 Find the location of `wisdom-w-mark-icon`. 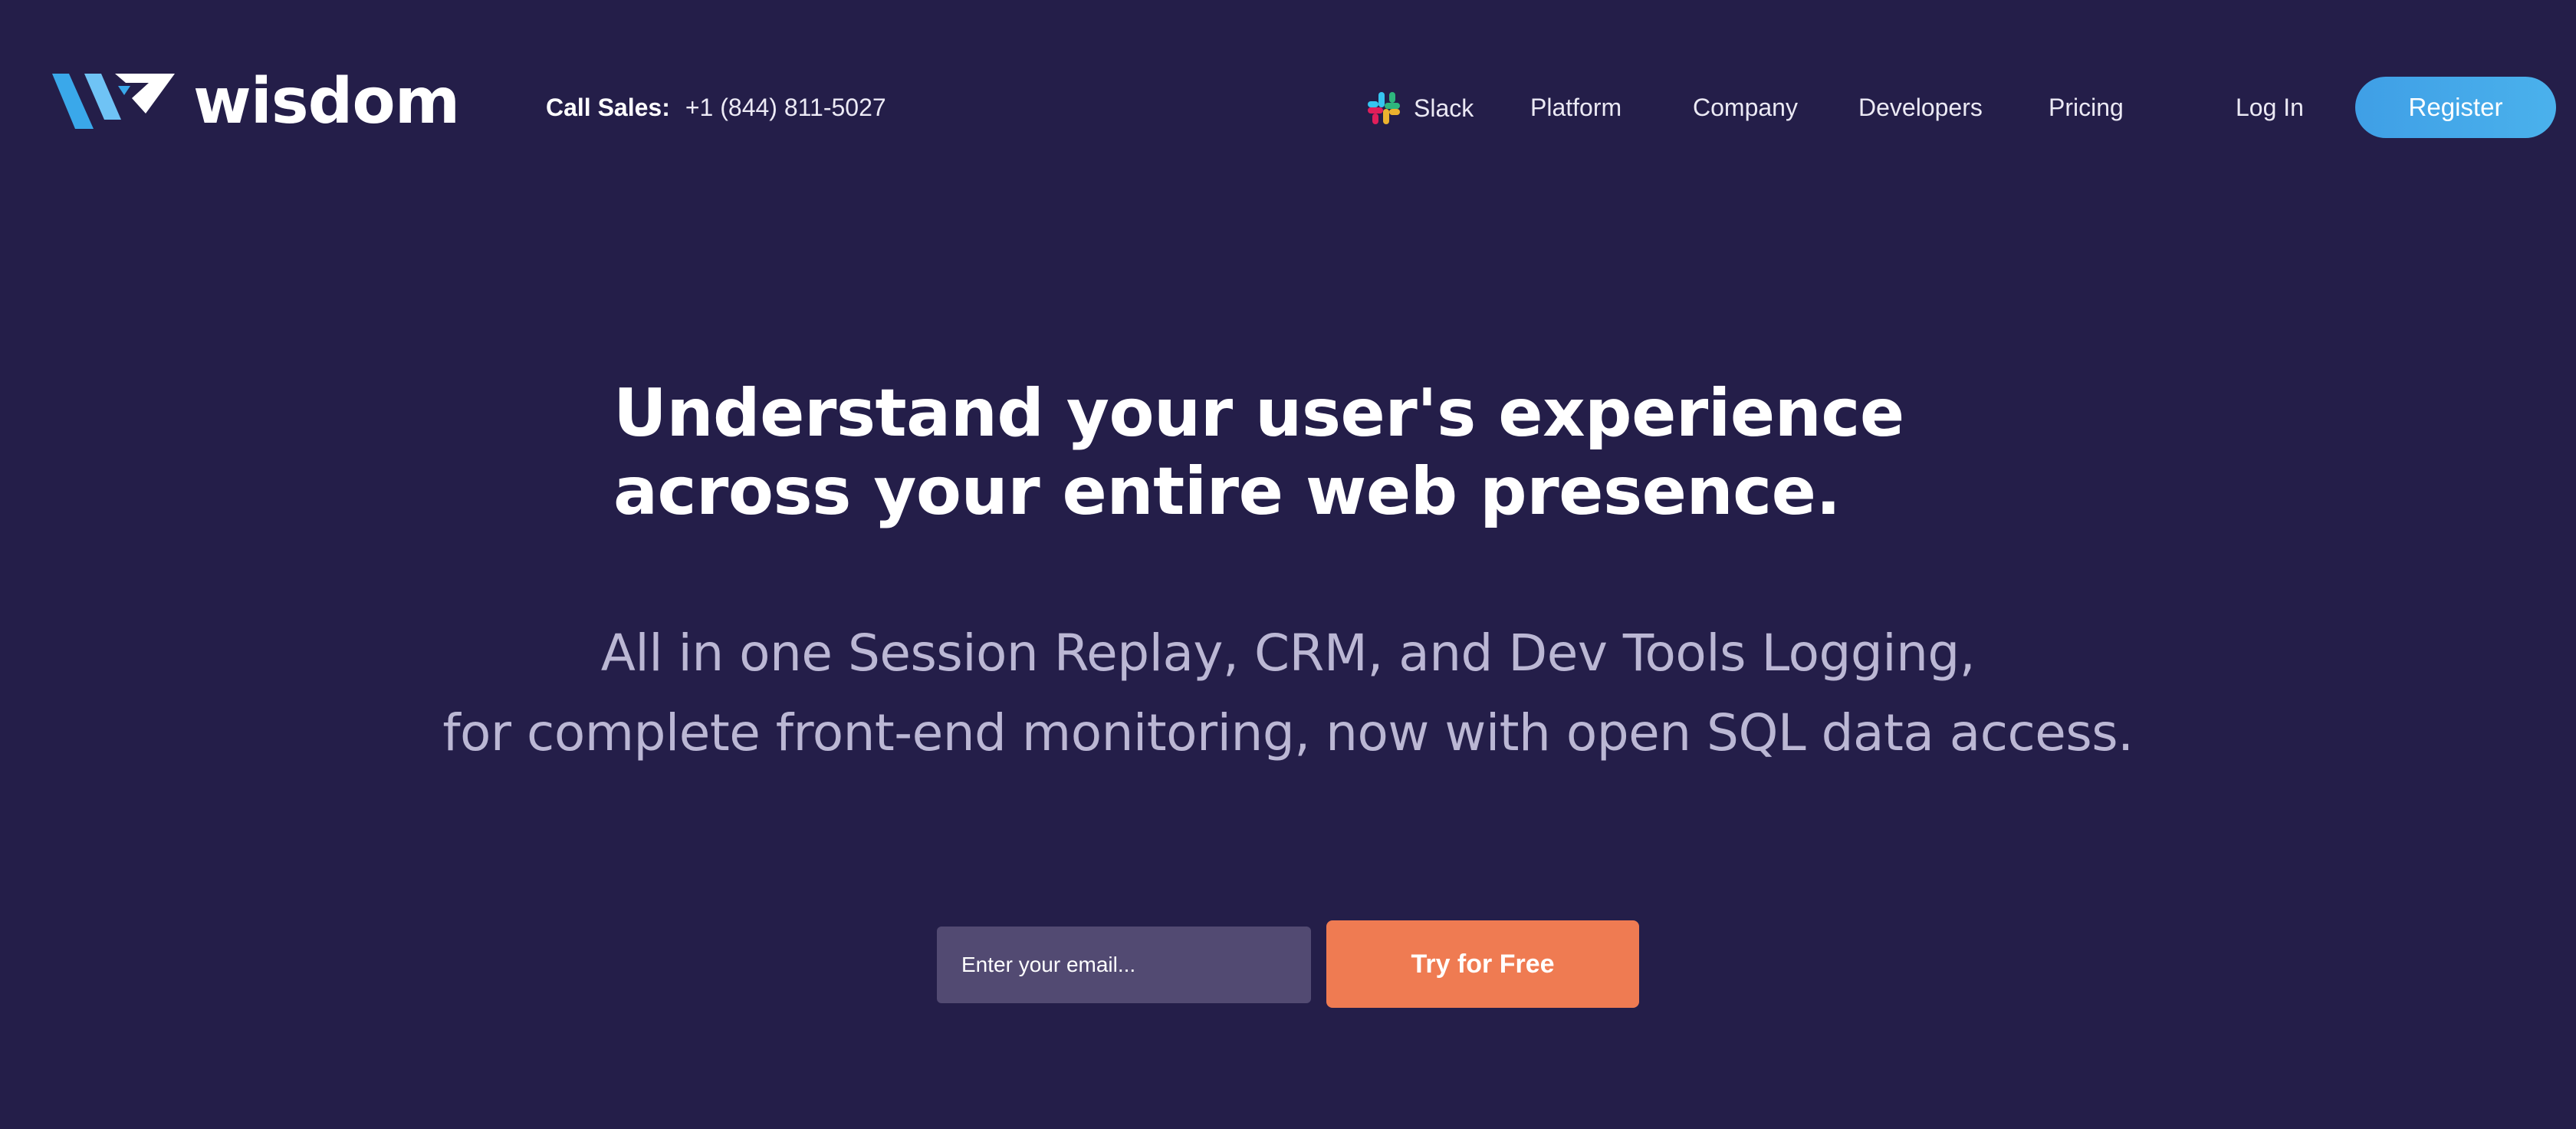

wisdom-w-mark-icon is located at coordinates (113, 101).